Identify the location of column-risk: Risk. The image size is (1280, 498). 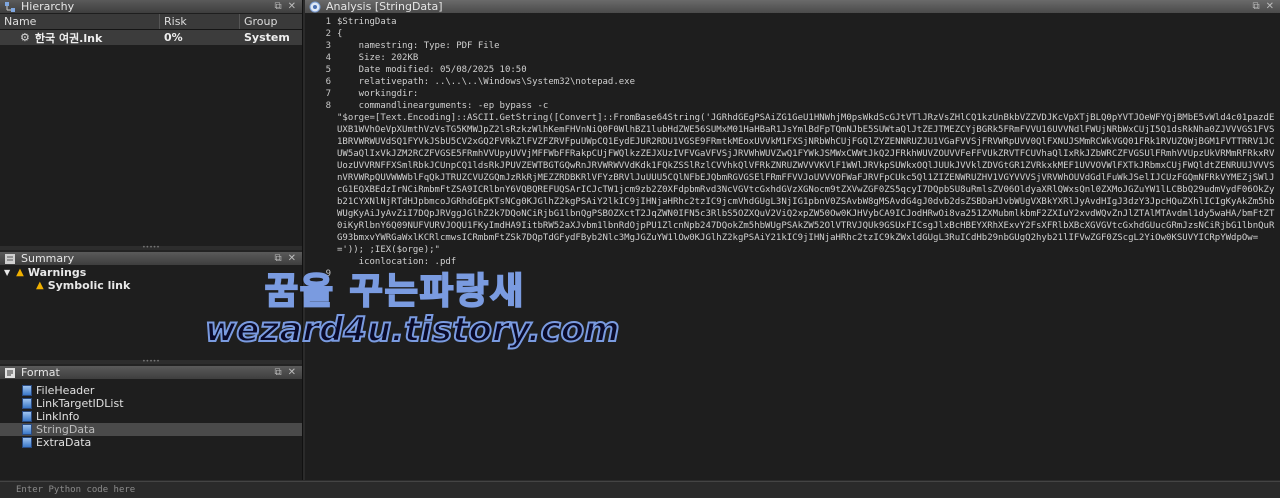
(200, 21).